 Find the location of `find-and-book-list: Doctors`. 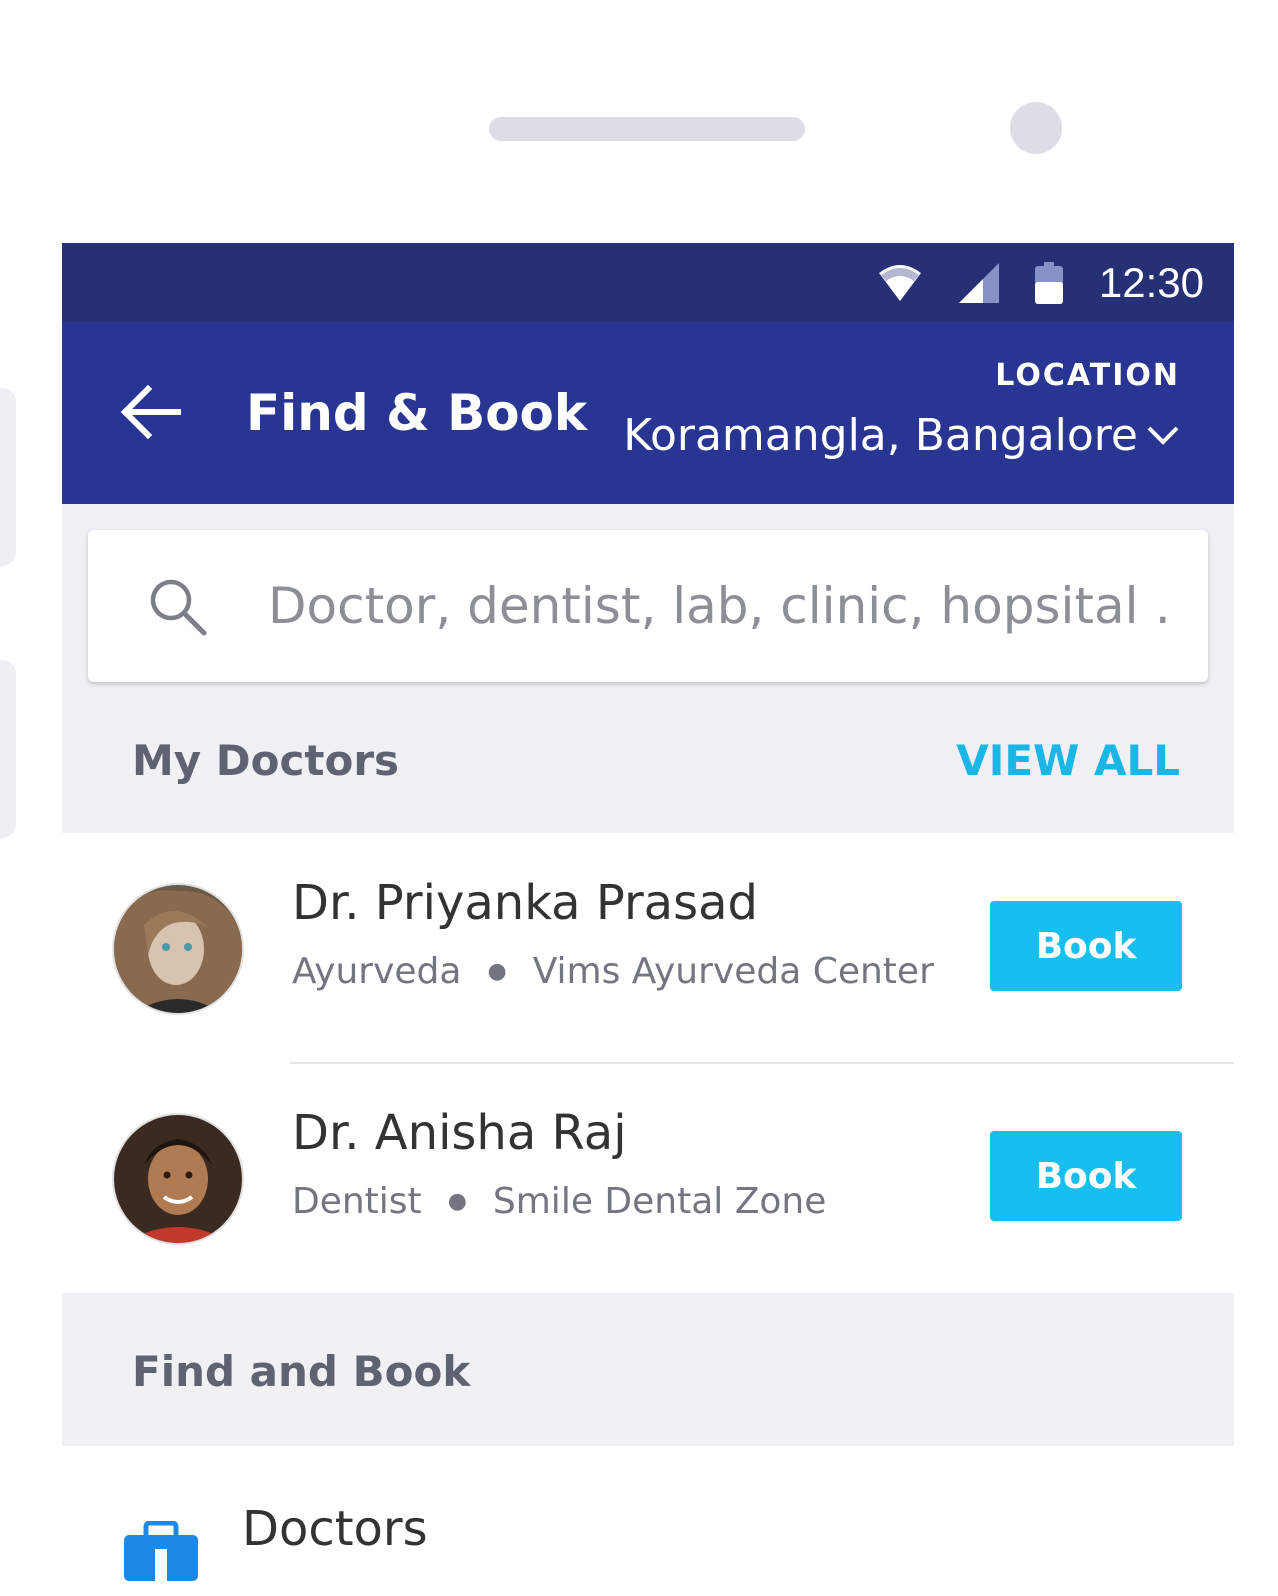

find-and-book-list: Doctors is located at coordinates (648, 1521).